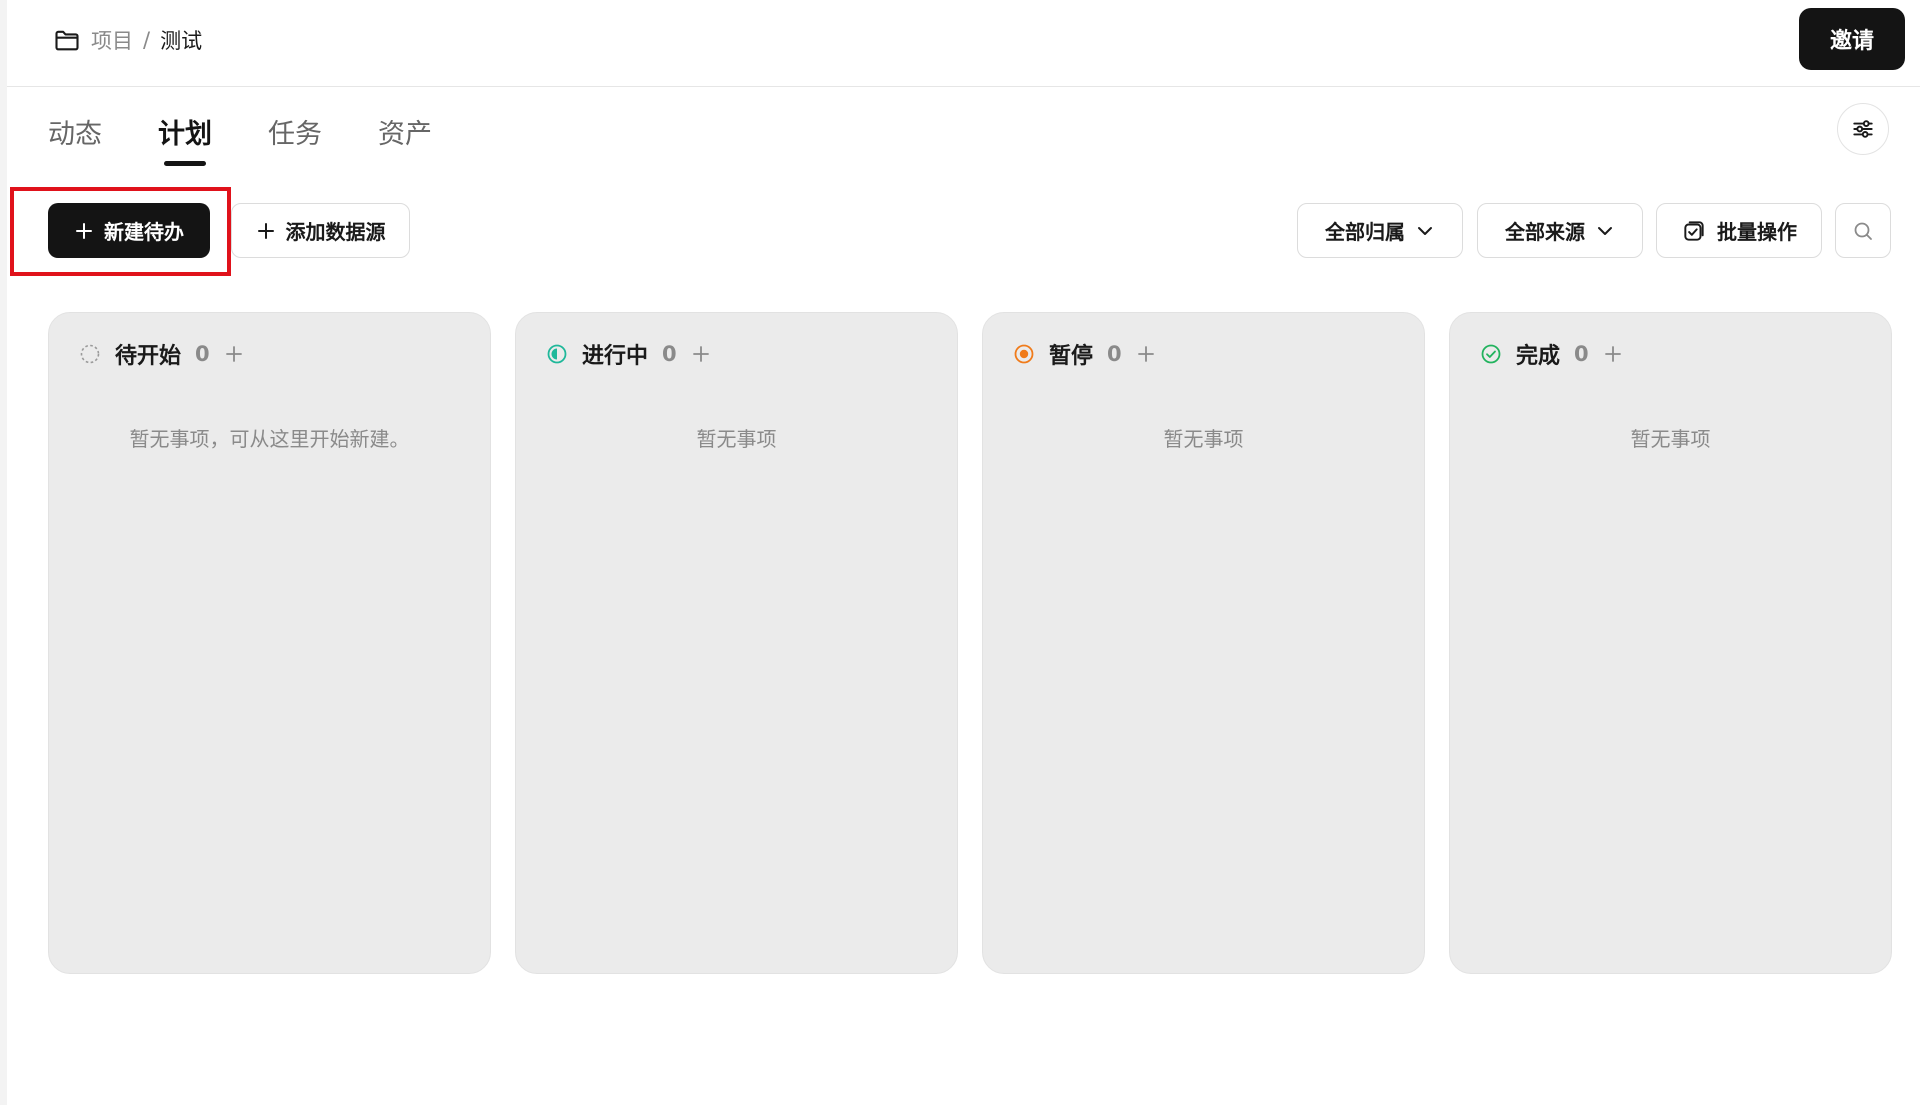  Describe the element at coordinates (1852, 39) in the screenshot. I see `invite-button: 邀请` at that location.